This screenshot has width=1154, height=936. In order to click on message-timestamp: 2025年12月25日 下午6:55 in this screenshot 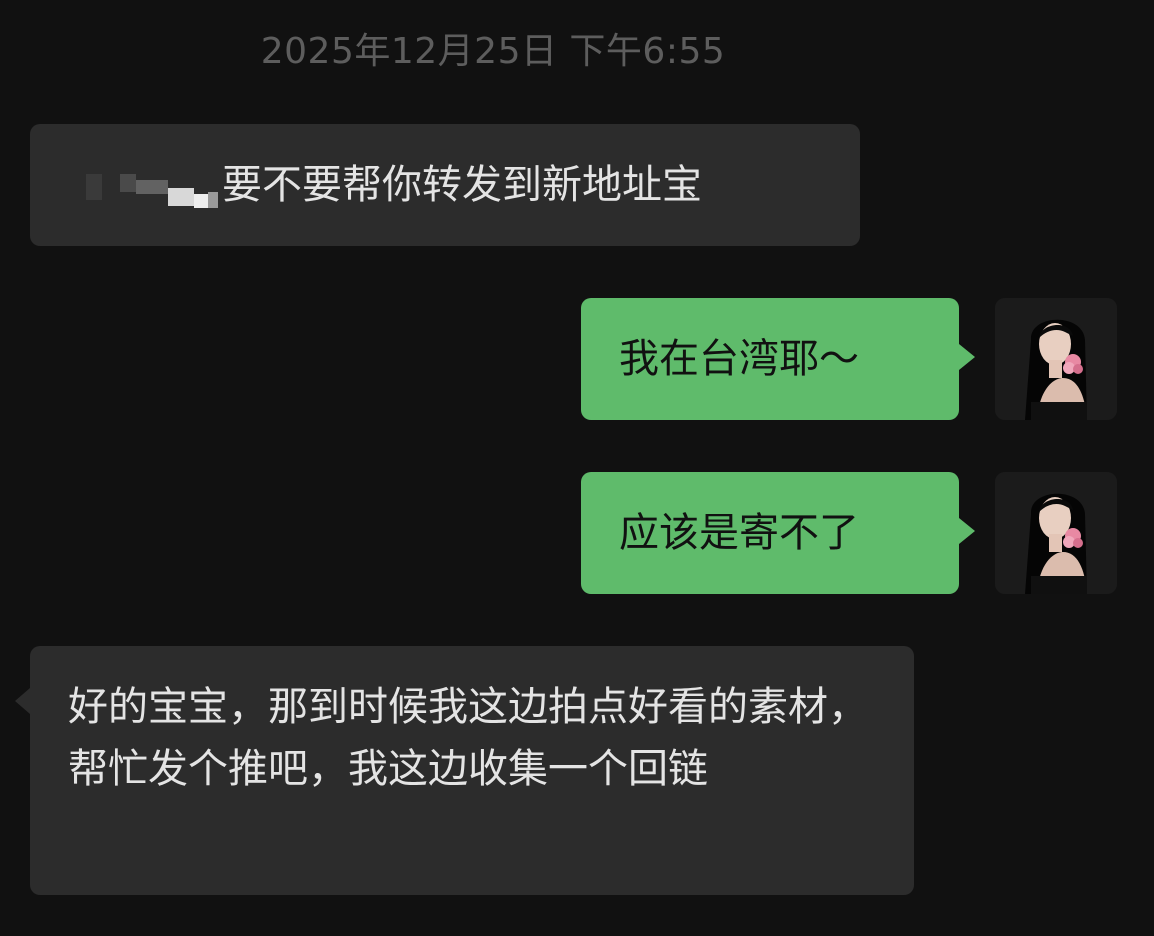, I will do `click(493, 51)`.